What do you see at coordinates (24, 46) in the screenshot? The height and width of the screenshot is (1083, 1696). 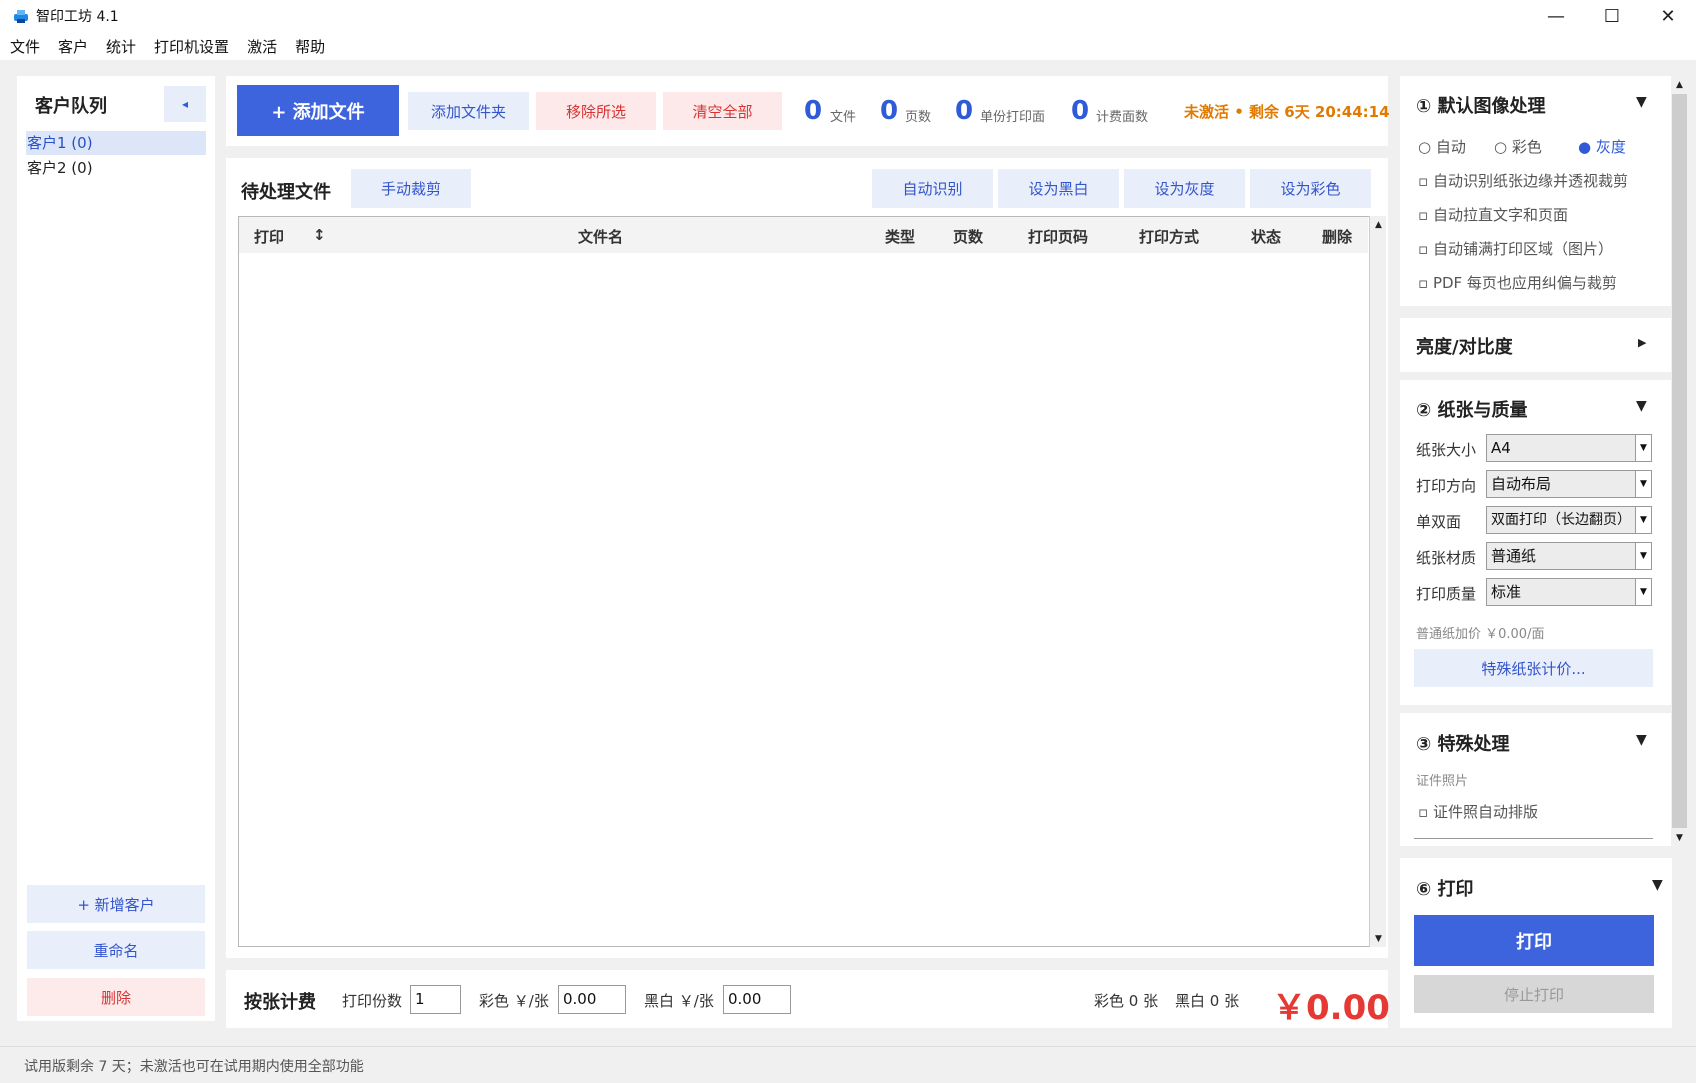 I see `menu-file: 文件` at bounding box center [24, 46].